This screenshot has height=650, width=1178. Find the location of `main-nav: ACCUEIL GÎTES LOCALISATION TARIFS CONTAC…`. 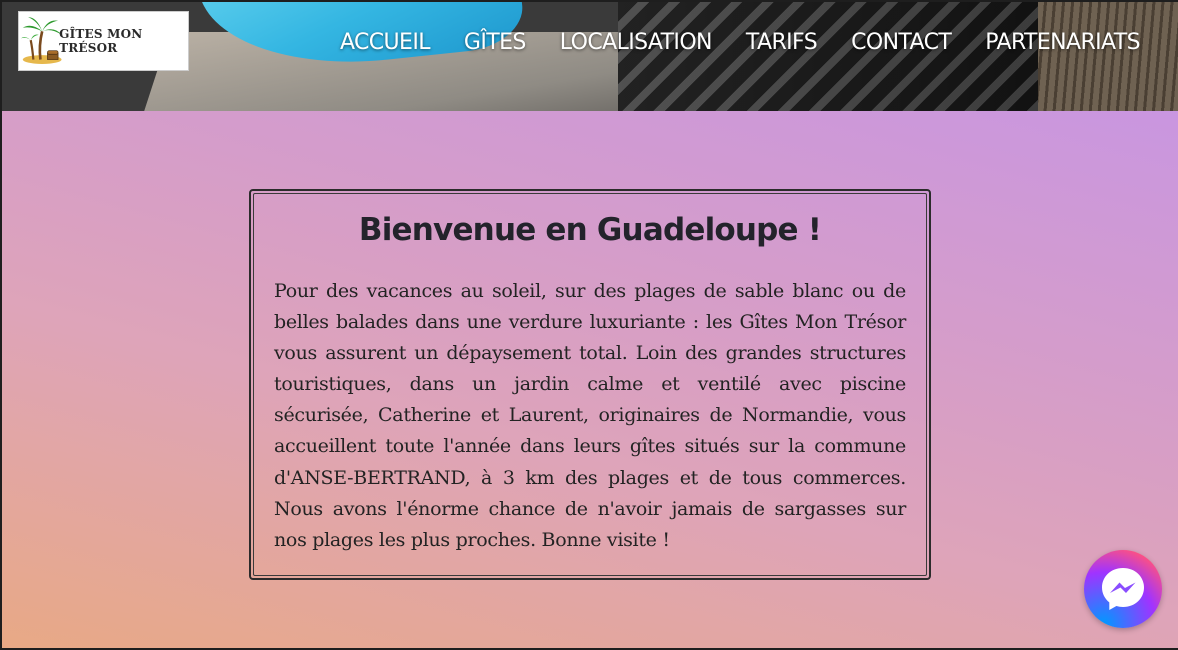

main-nav: ACCUEIL GÎTES LOCALISATION TARIFS CONTAC… is located at coordinates (740, 42).